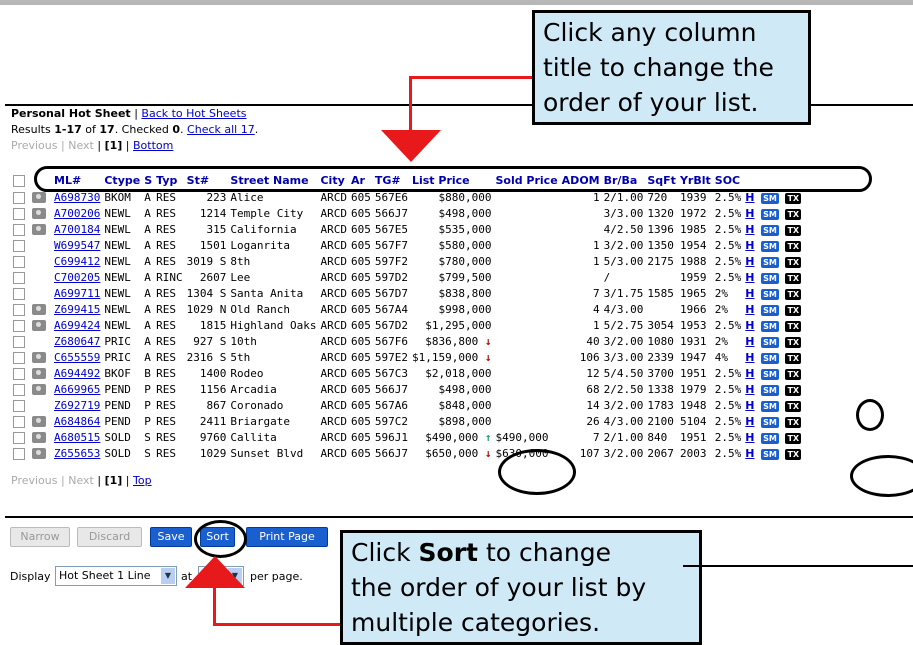  Describe the element at coordinates (77, 293) in the screenshot. I see `listing-link: A699711` at that location.